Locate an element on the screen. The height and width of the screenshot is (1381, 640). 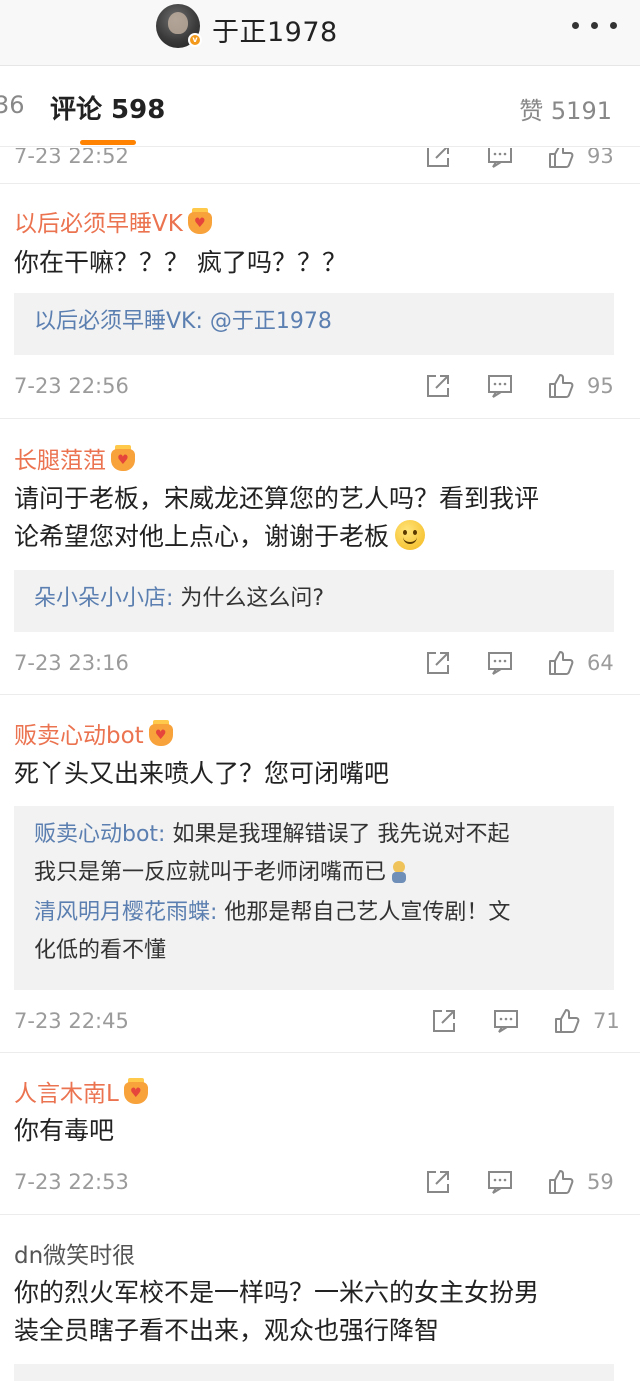
reply-username: 清风明月樱花雨蝶: is located at coordinates (125, 912).